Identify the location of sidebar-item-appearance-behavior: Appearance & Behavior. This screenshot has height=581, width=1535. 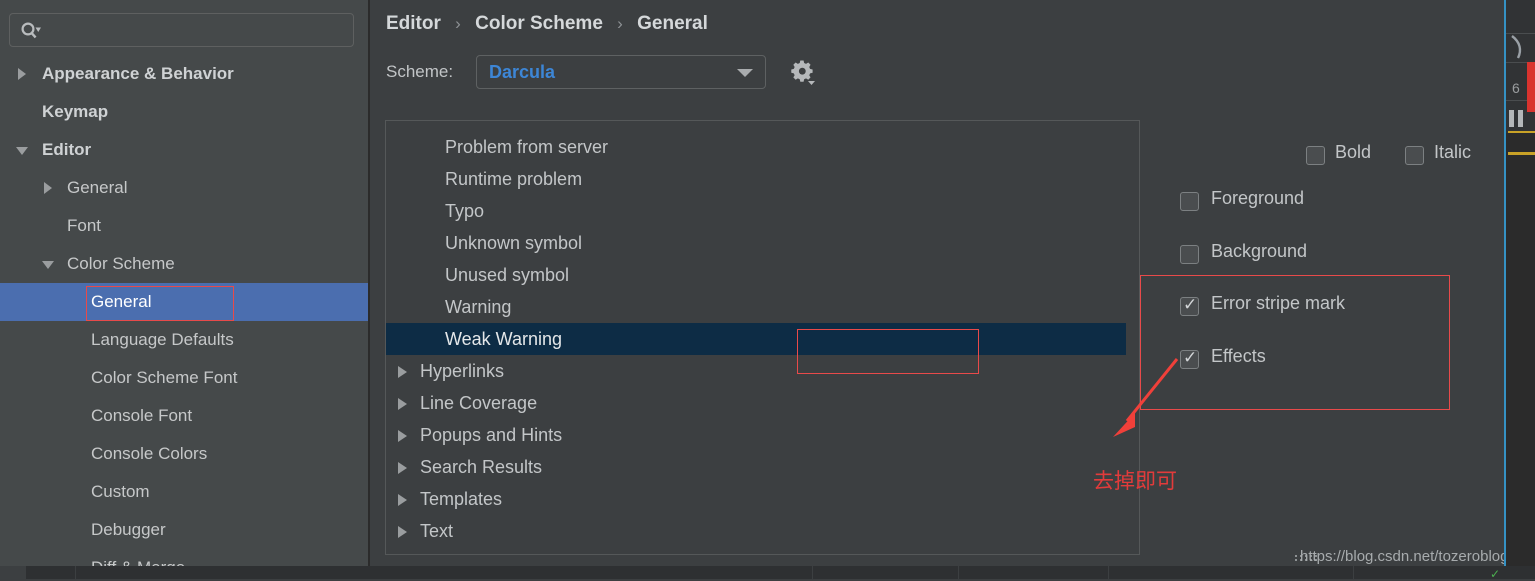
(185, 74).